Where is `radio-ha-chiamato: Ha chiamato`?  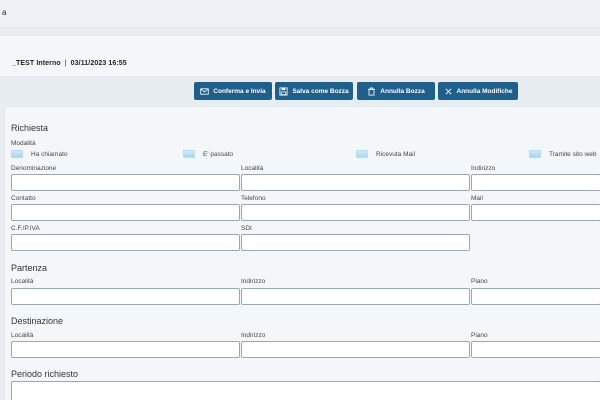 radio-ha-chiamato: Ha chiamato is located at coordinates (39, 154).